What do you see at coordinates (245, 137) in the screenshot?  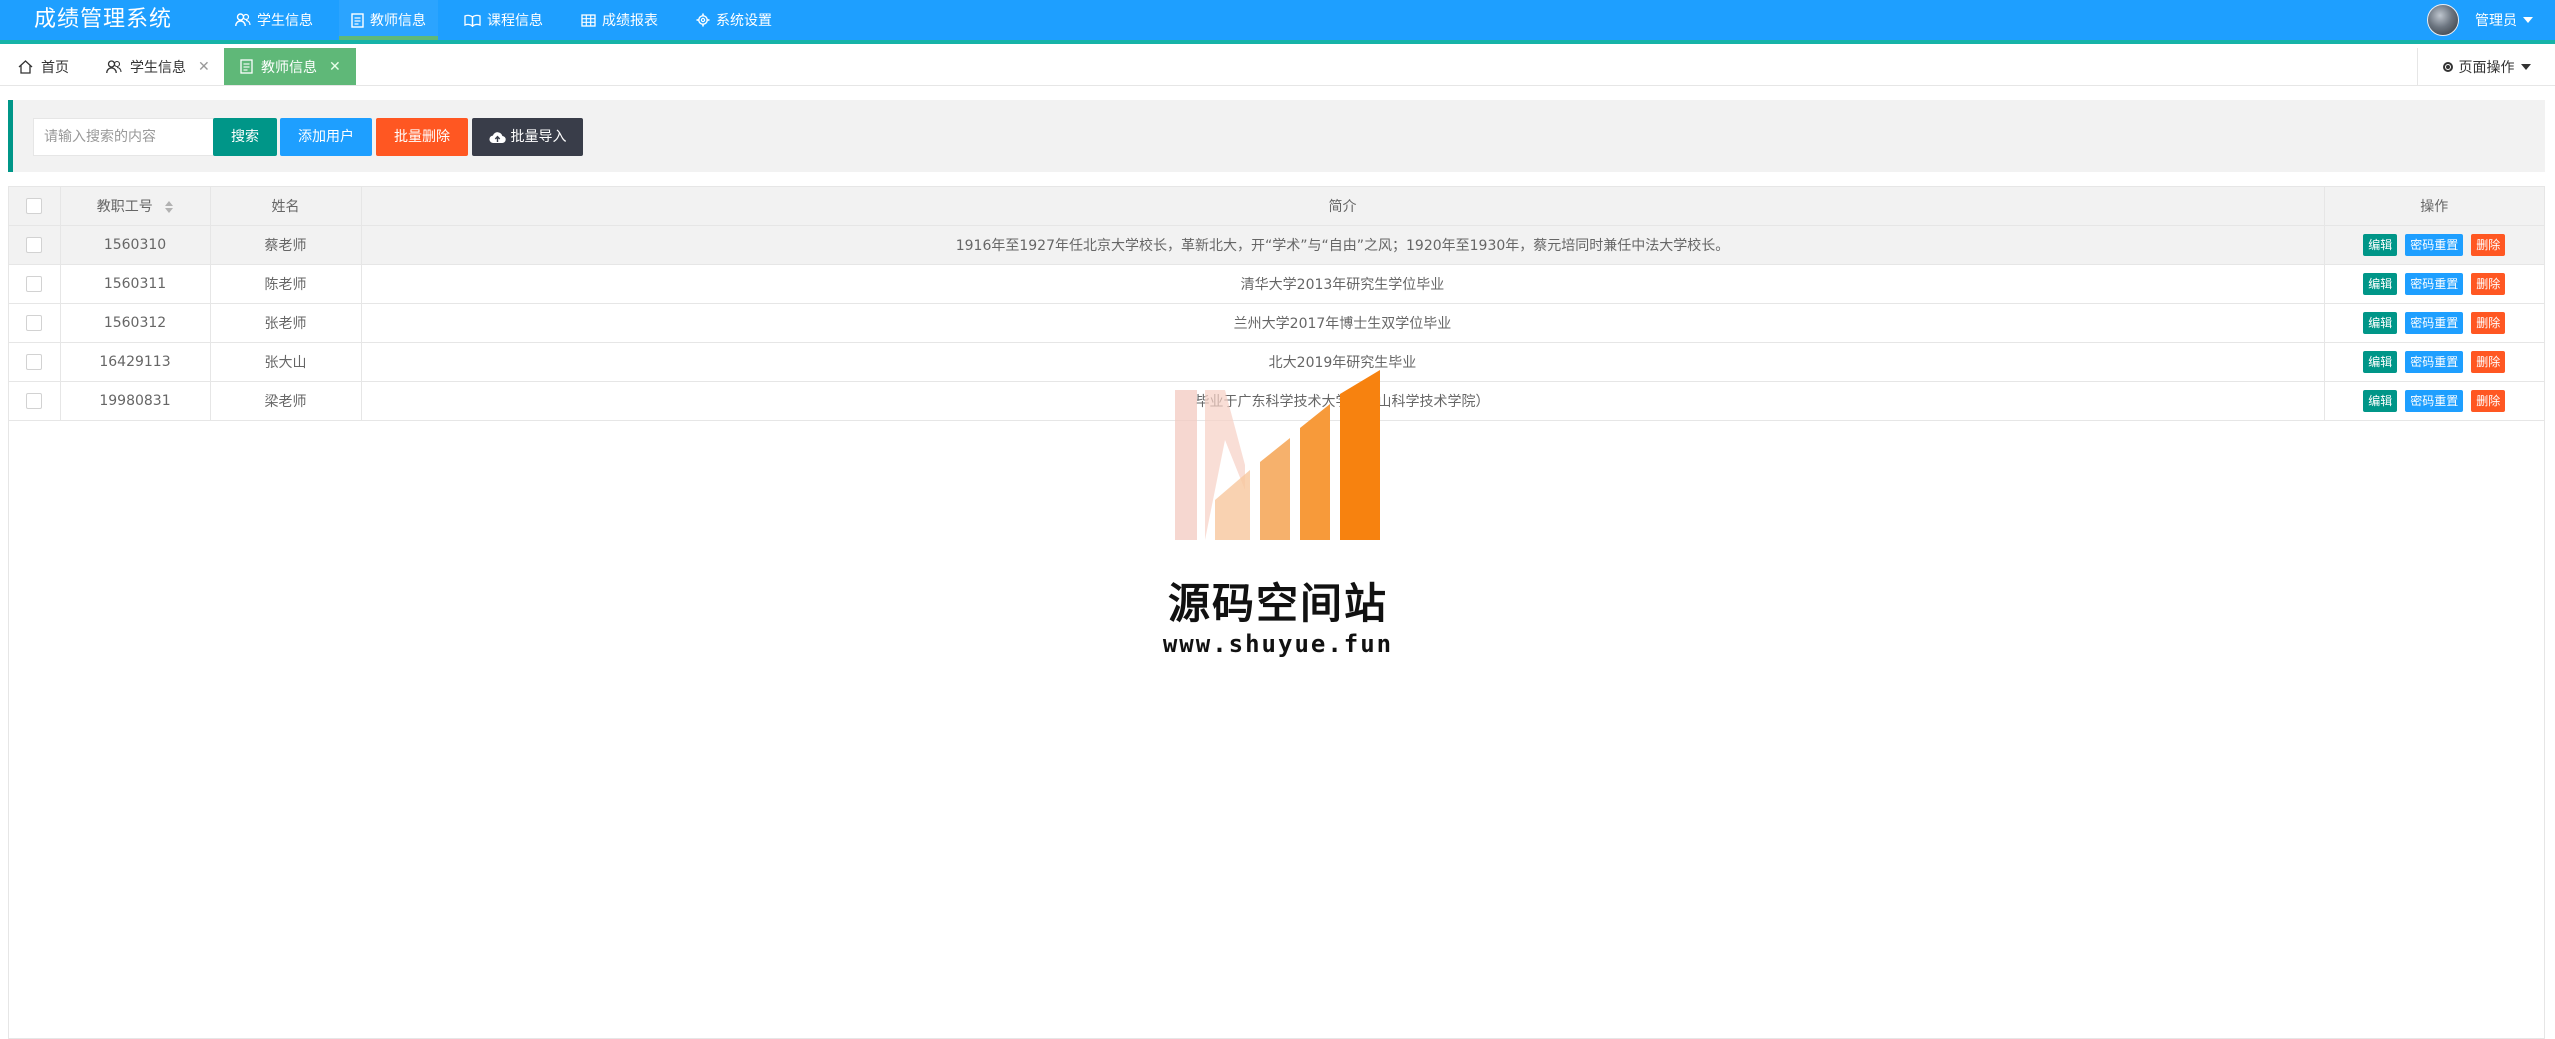 I see `search-button: 搜索` at bounding box center [245, 137].